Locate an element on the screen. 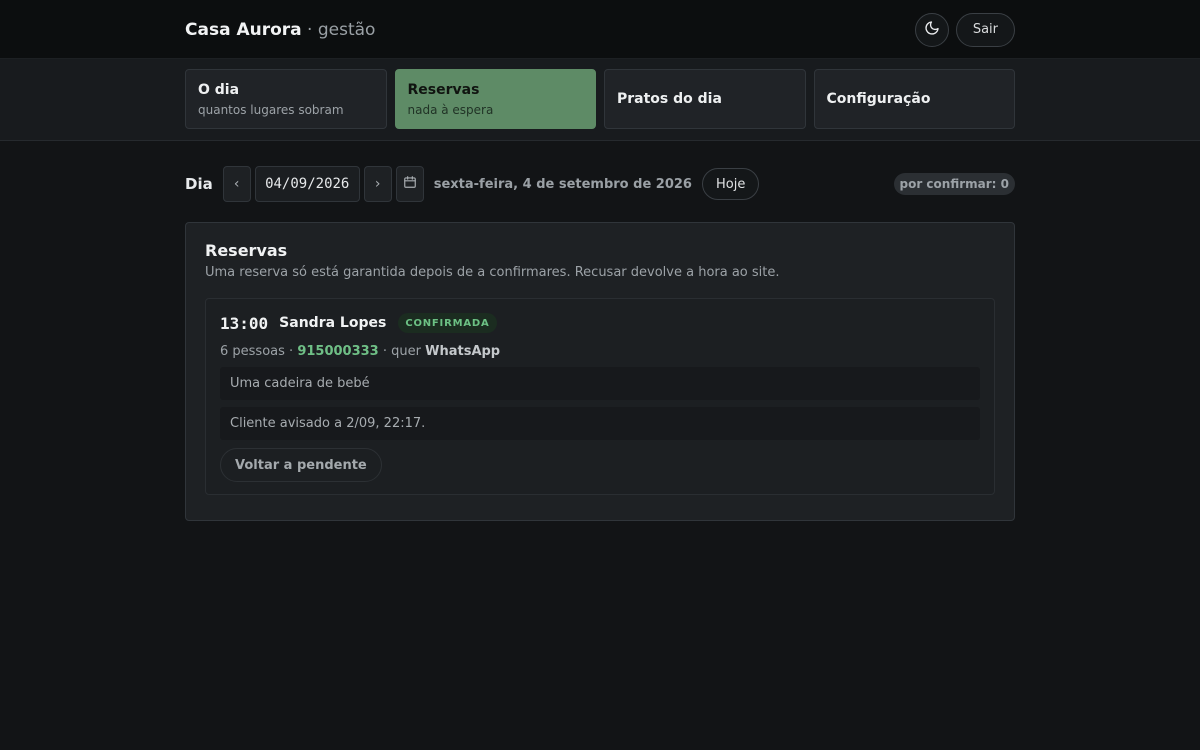 Image resolution: width=1200 pixels, height=750 pixels. moon-icon is located at coordinates (932, 30).